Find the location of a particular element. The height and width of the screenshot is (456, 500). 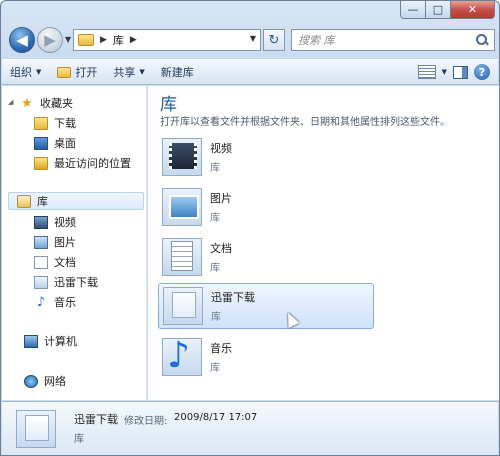

library-name: 文档 is located at coordinates (221, 248).